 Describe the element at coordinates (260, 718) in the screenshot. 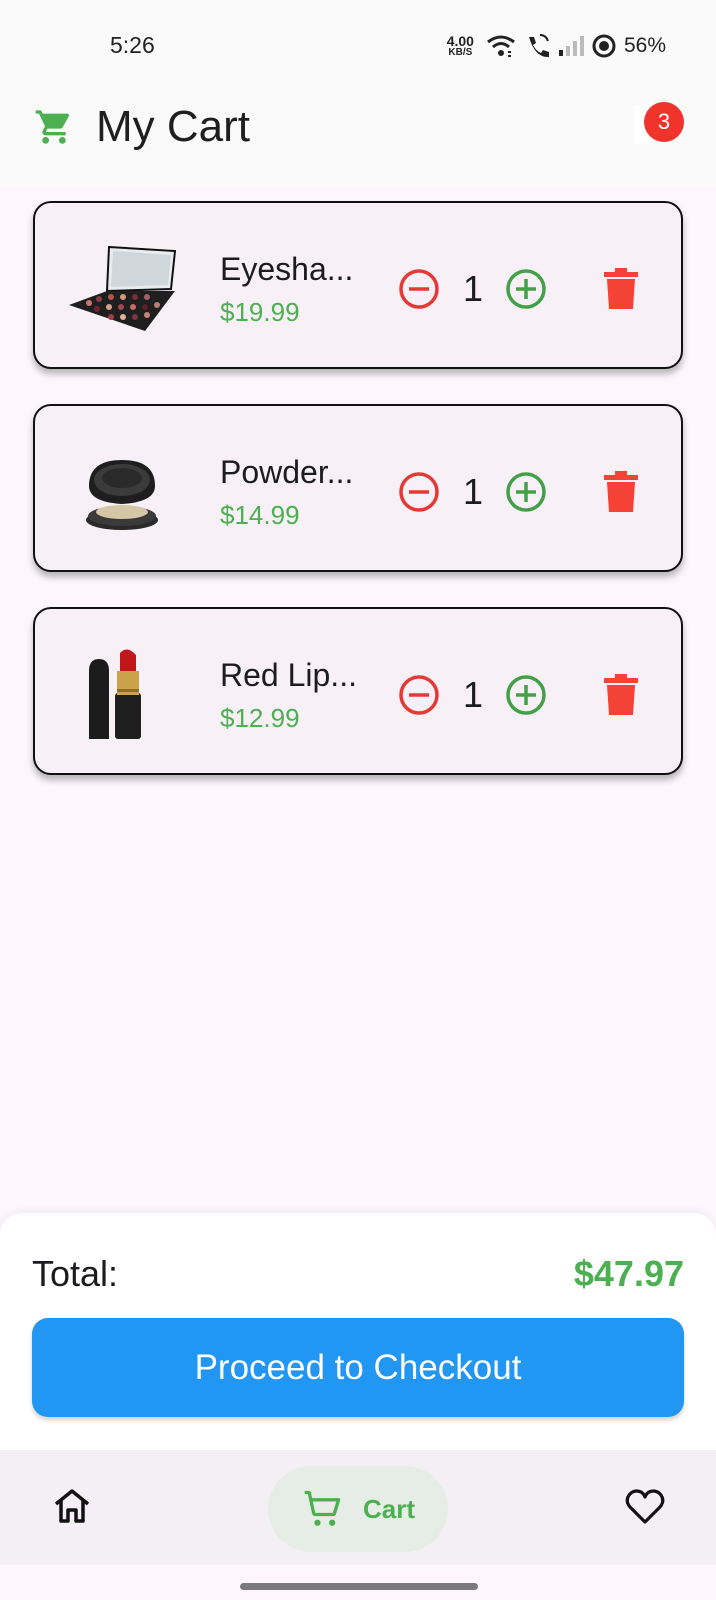

I see `item-price: $12.99` at that location.